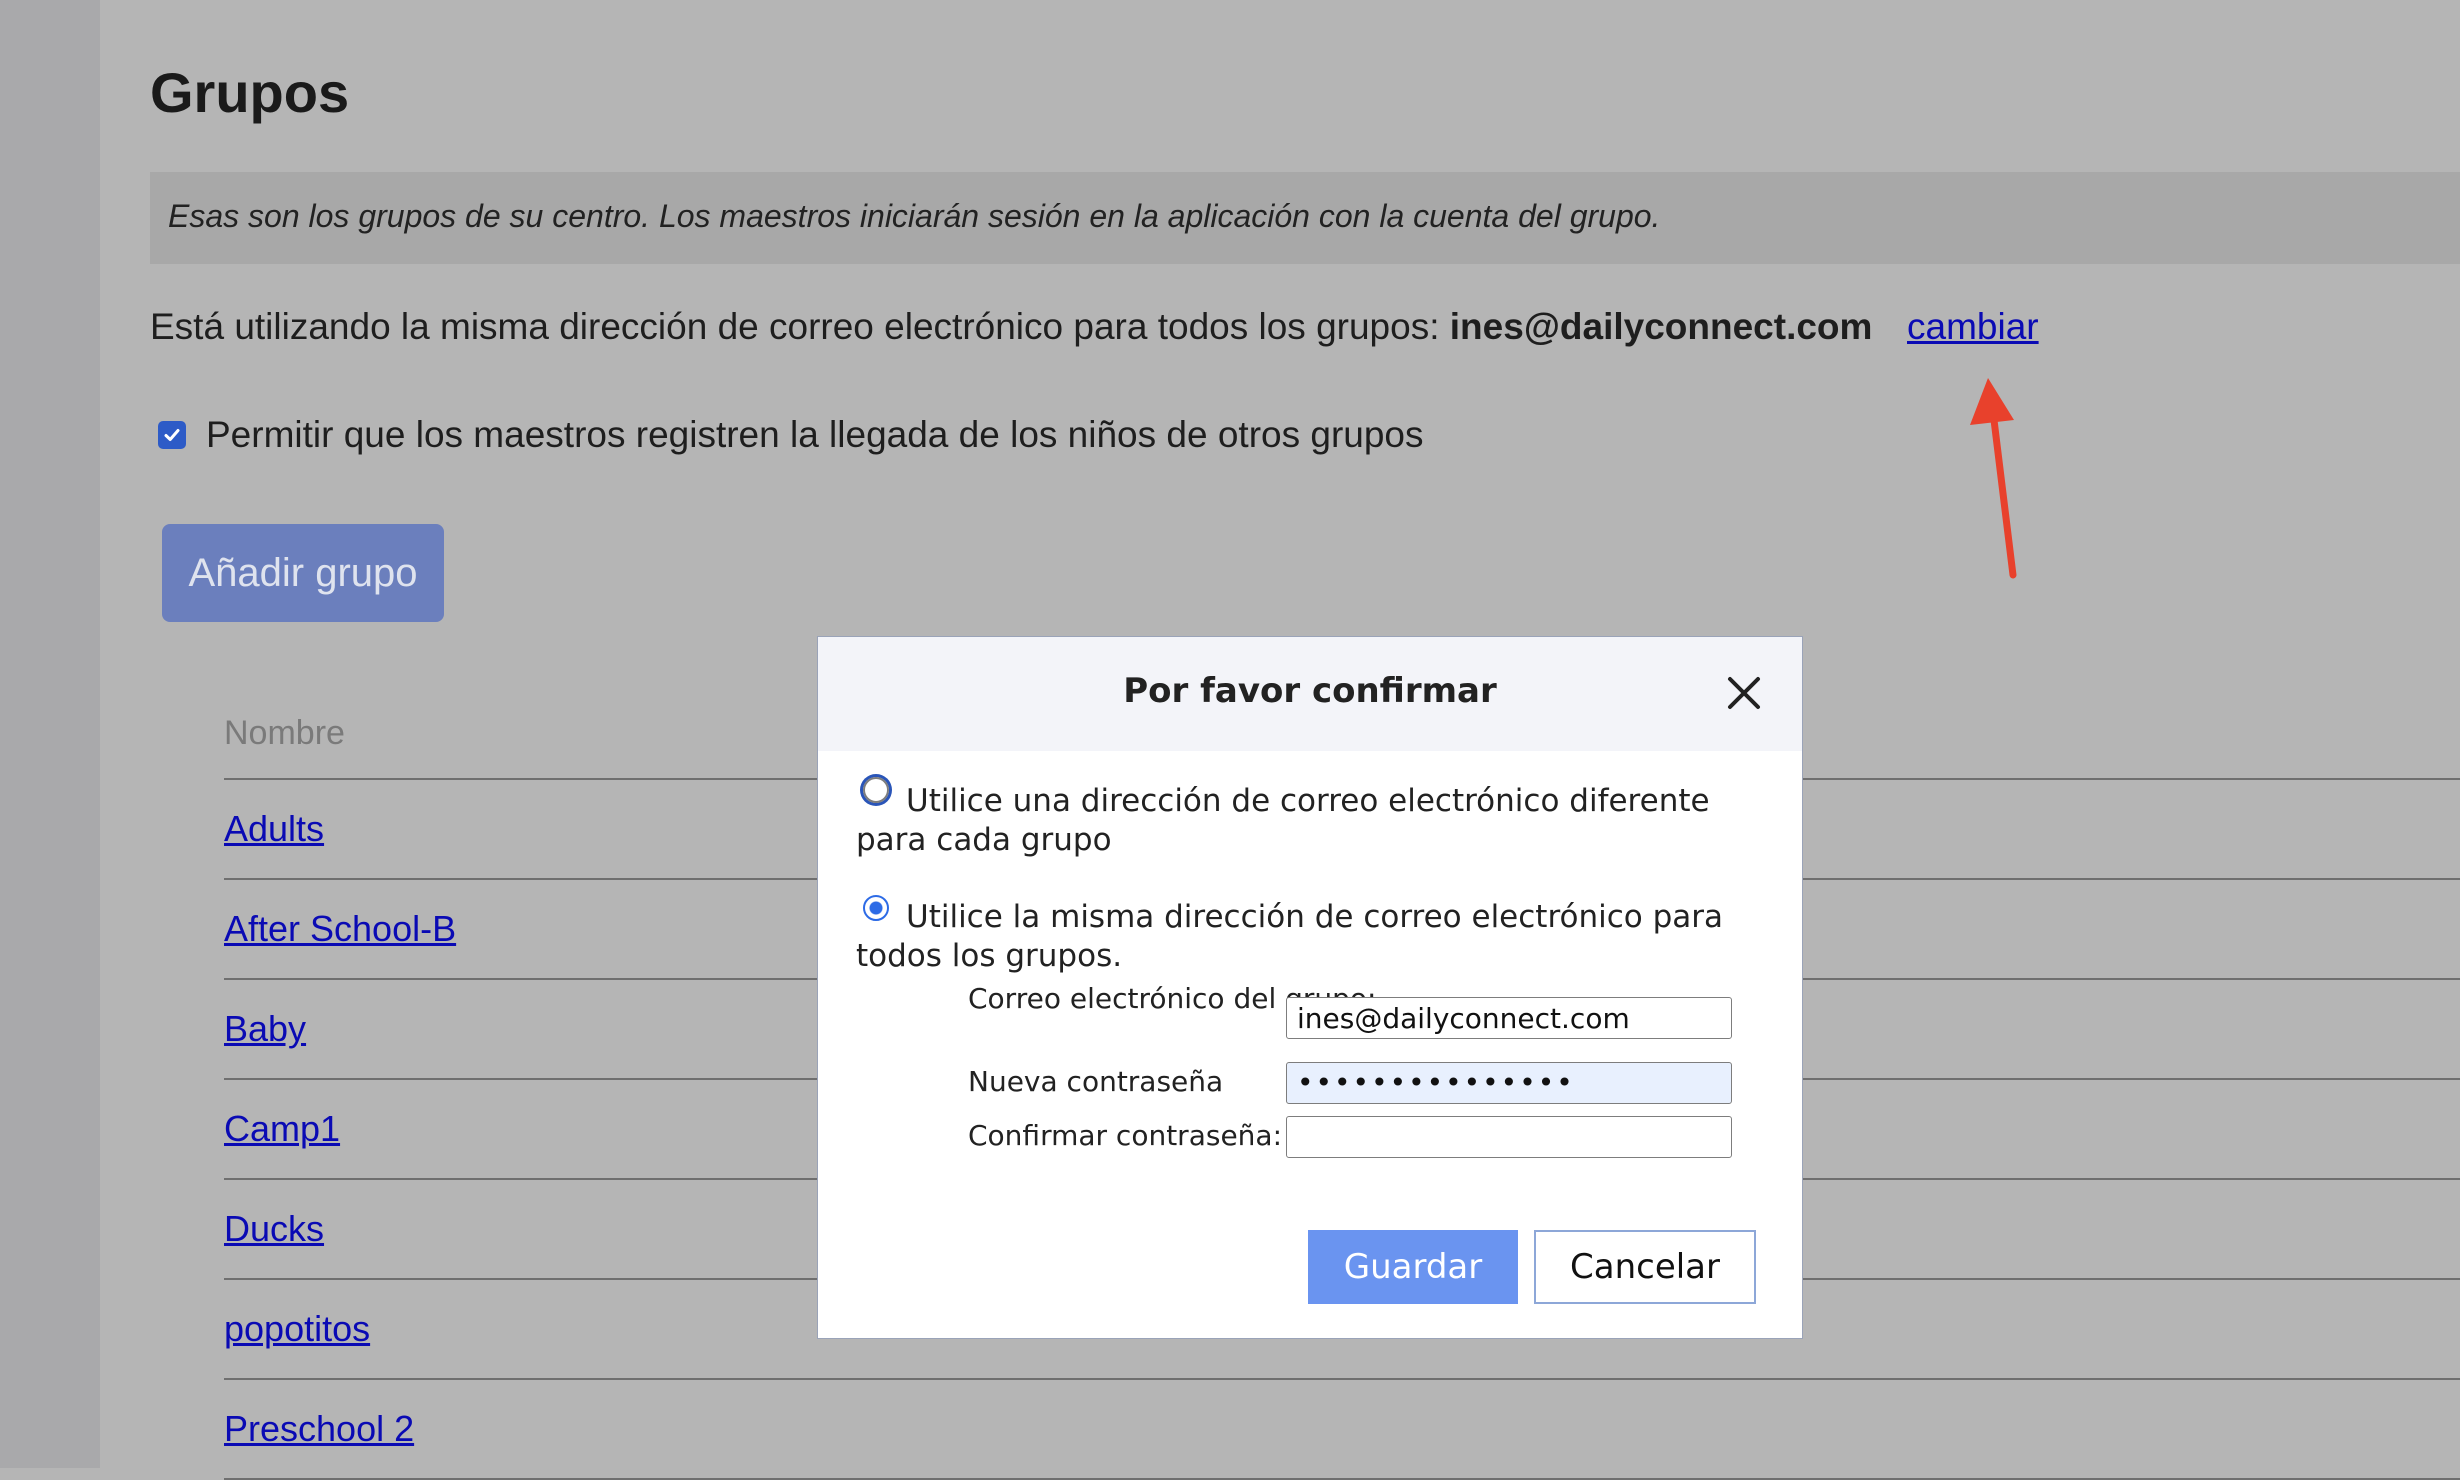  Describe the element at coordinates (303, 573) in the screenshot. I see `add-group-button: Añadir grupo` at that location.